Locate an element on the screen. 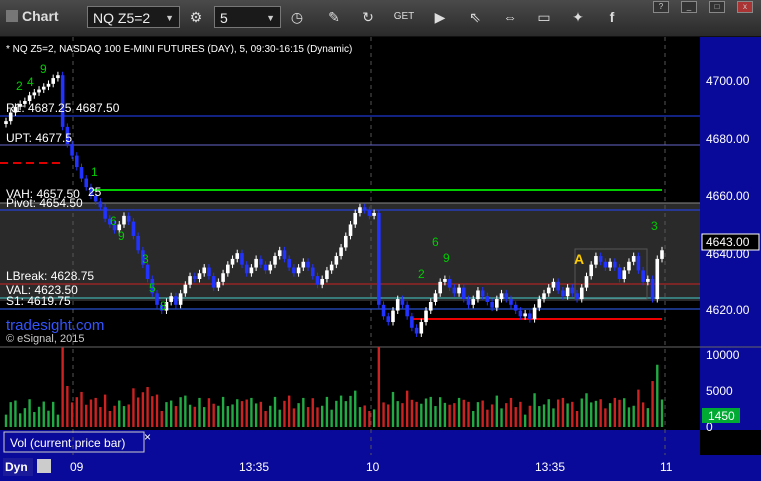  price-tick-label: 4700.00 is located at coordinates (728, 81).